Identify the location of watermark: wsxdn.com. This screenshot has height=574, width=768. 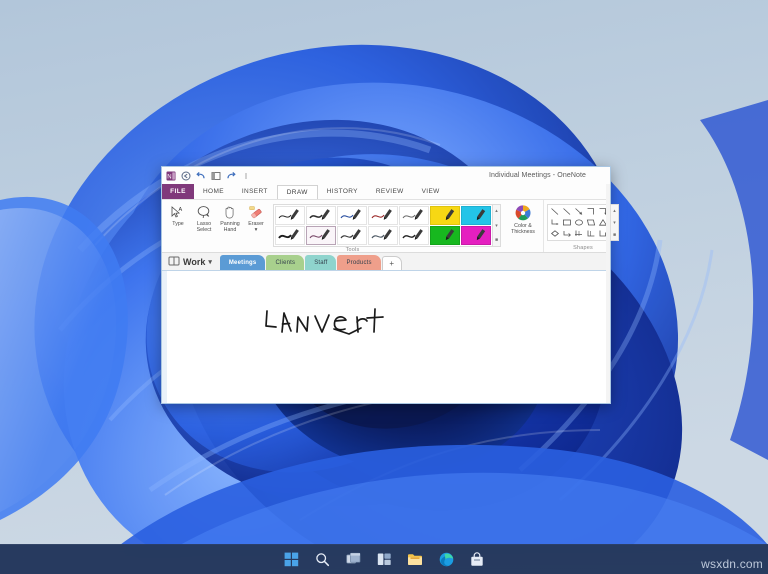
(732, 564).